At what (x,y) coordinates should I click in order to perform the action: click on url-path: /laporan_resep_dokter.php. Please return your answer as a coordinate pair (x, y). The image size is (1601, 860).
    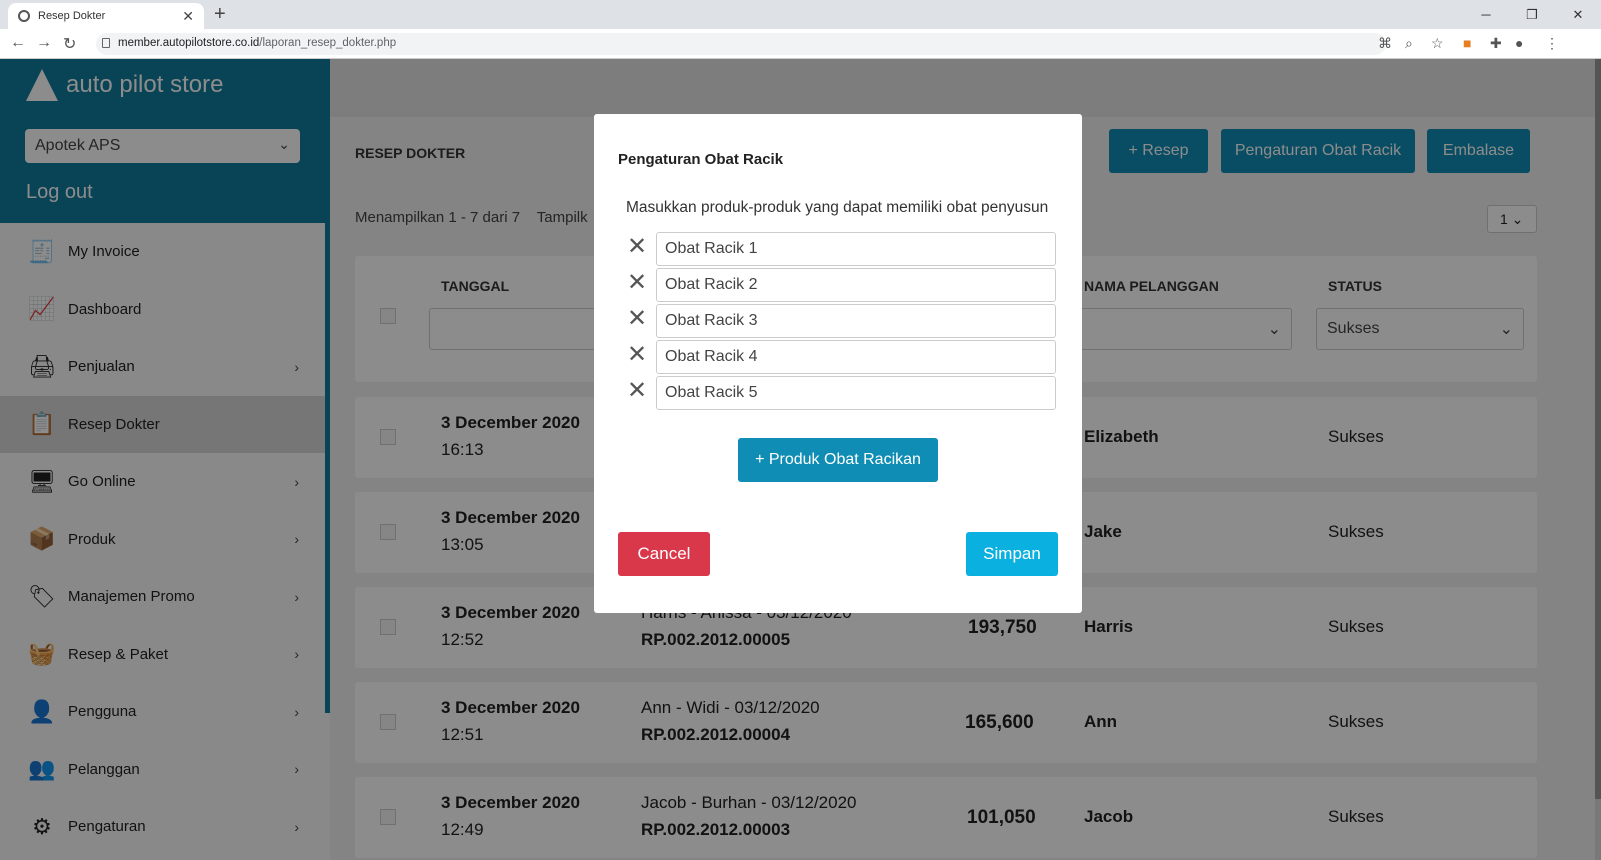
    Looking at the image, I should click on (328, 43).